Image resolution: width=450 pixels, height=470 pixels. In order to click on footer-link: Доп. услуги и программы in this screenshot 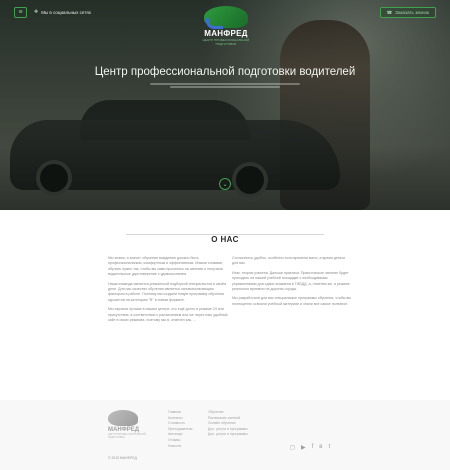, I will do `click(228, 435)`.